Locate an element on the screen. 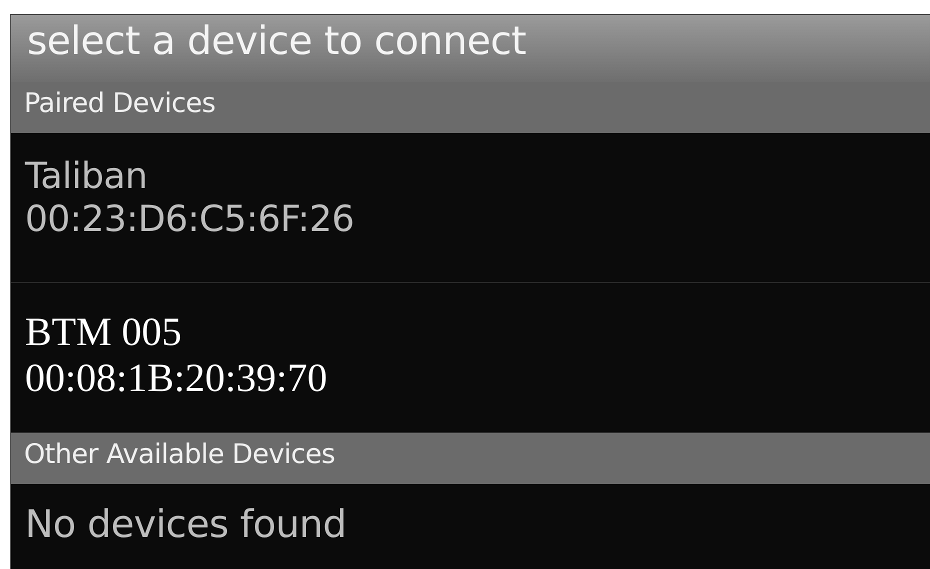 The image size is (930, 569). empty-message: No devices found is located at coordinates (186, 524).